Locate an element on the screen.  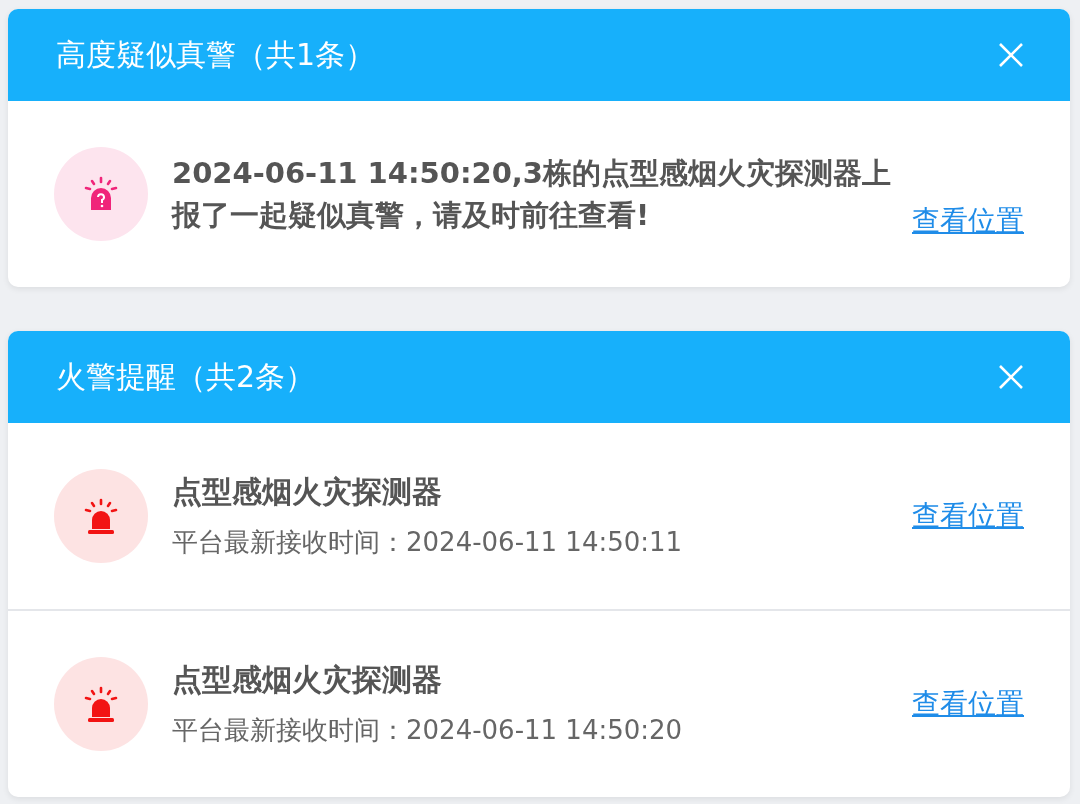
panel-title: 火警提醒（共2条） is located at coordinates (186, 376).